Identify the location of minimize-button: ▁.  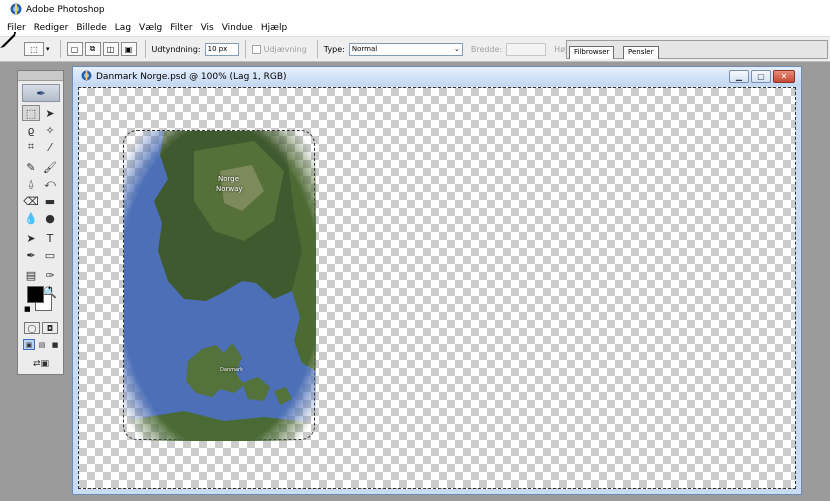
(739, 76).